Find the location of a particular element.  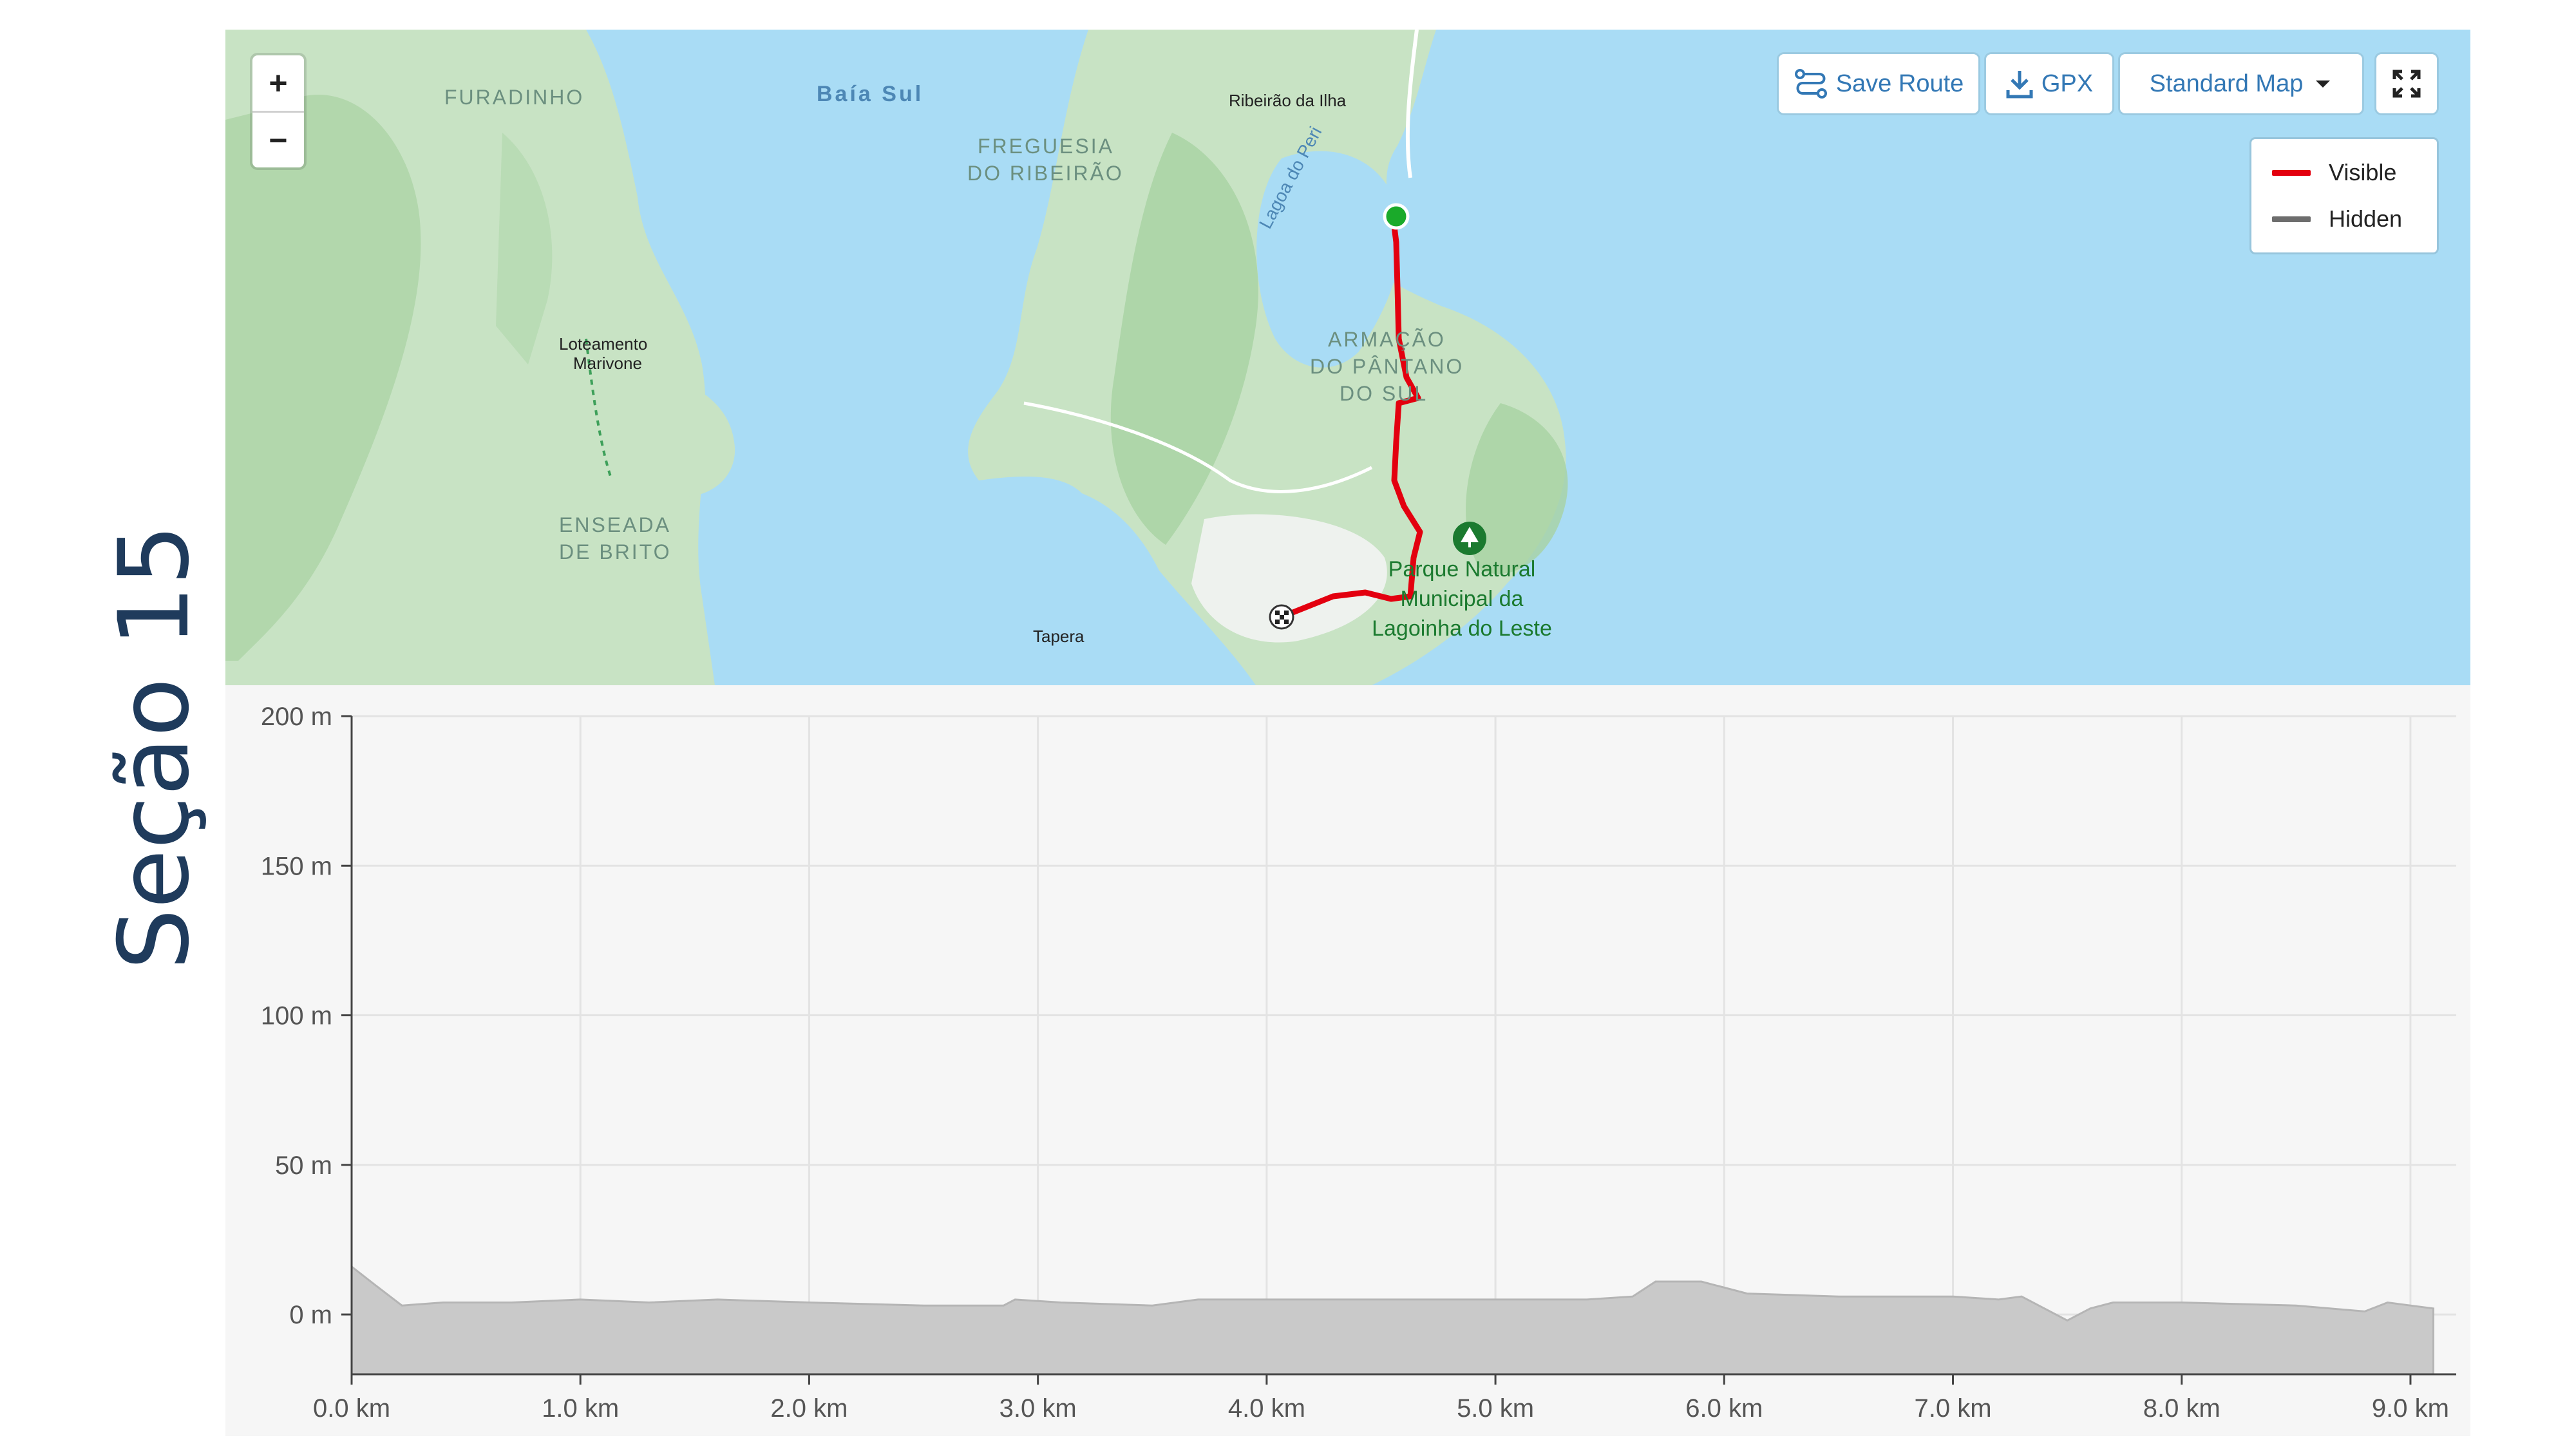

x-tick-label-2: 2.0 km is located at coordinates (809, 1409).